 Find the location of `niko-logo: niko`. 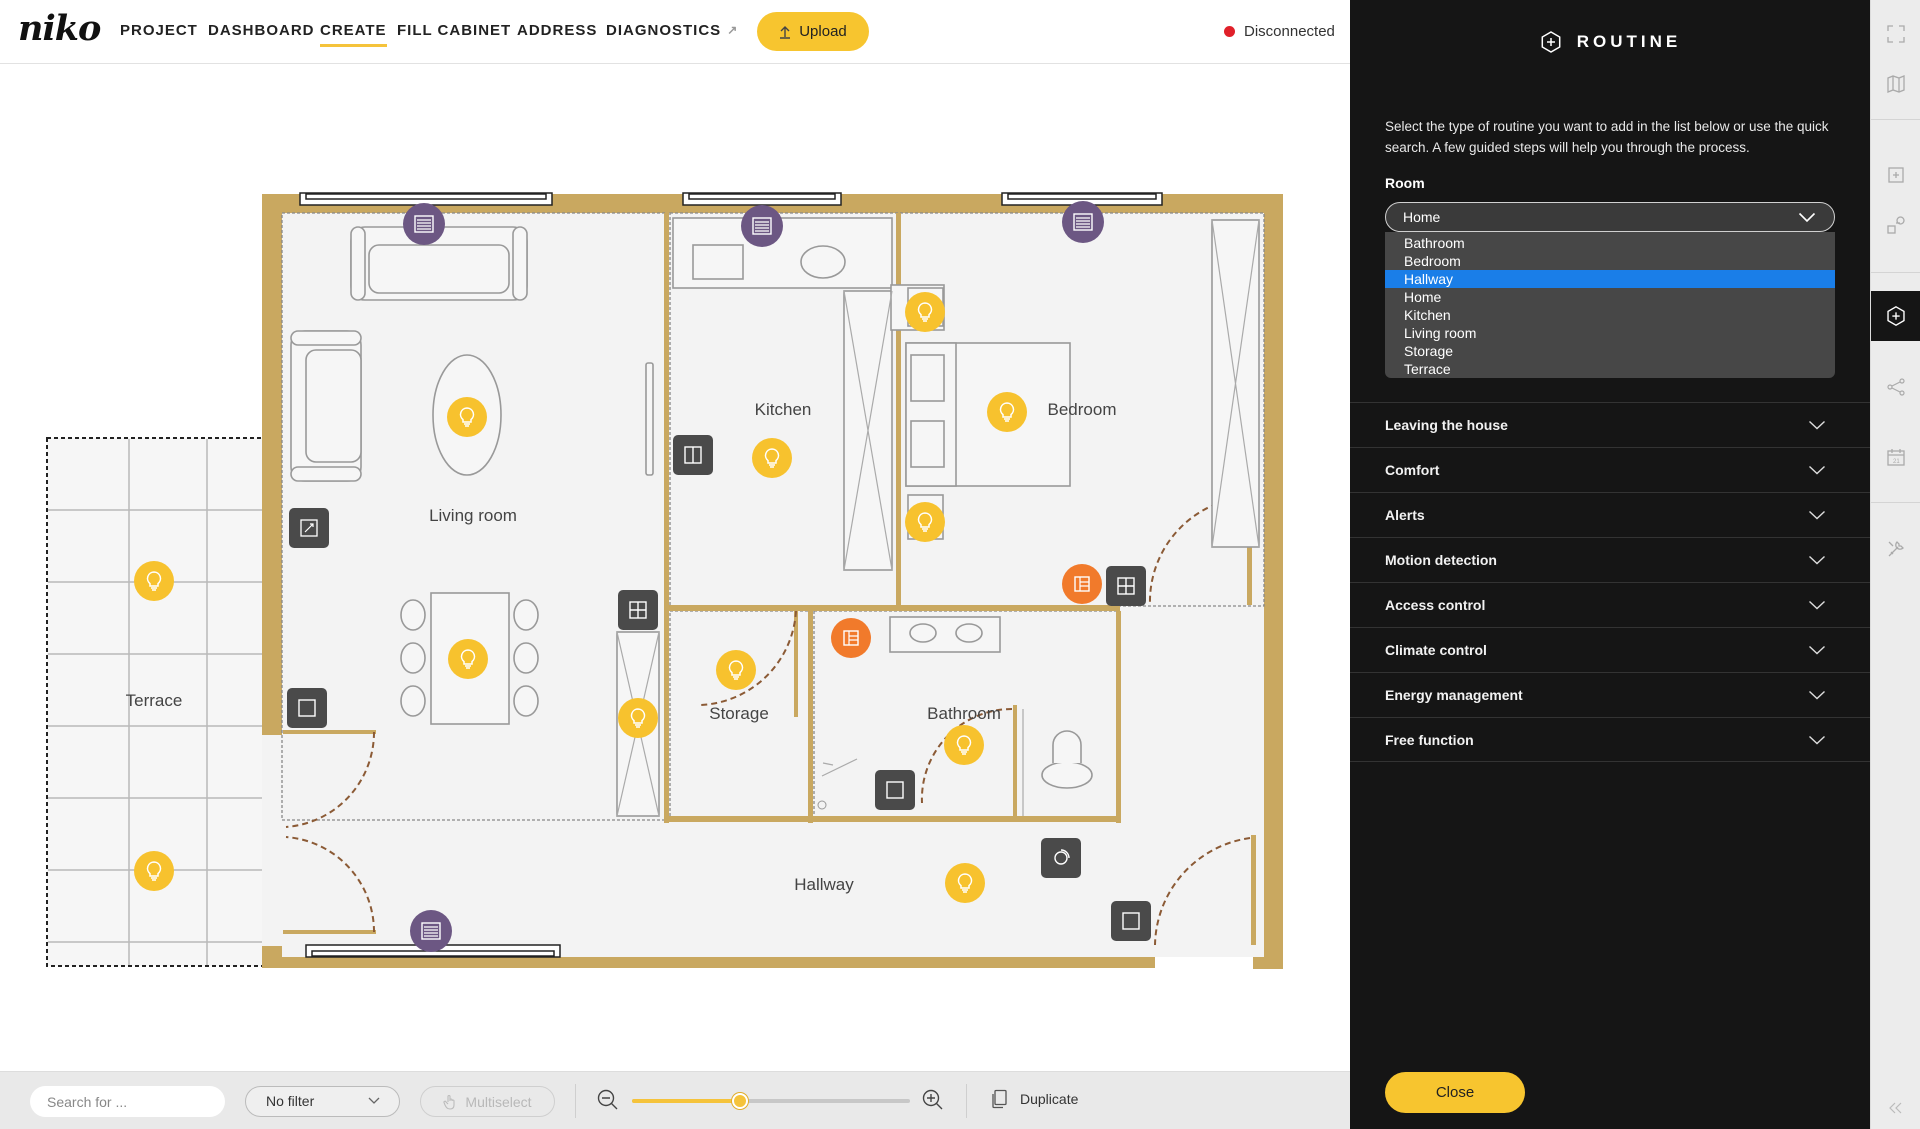

niko-logo: niko is located at coordinates (59, 28).